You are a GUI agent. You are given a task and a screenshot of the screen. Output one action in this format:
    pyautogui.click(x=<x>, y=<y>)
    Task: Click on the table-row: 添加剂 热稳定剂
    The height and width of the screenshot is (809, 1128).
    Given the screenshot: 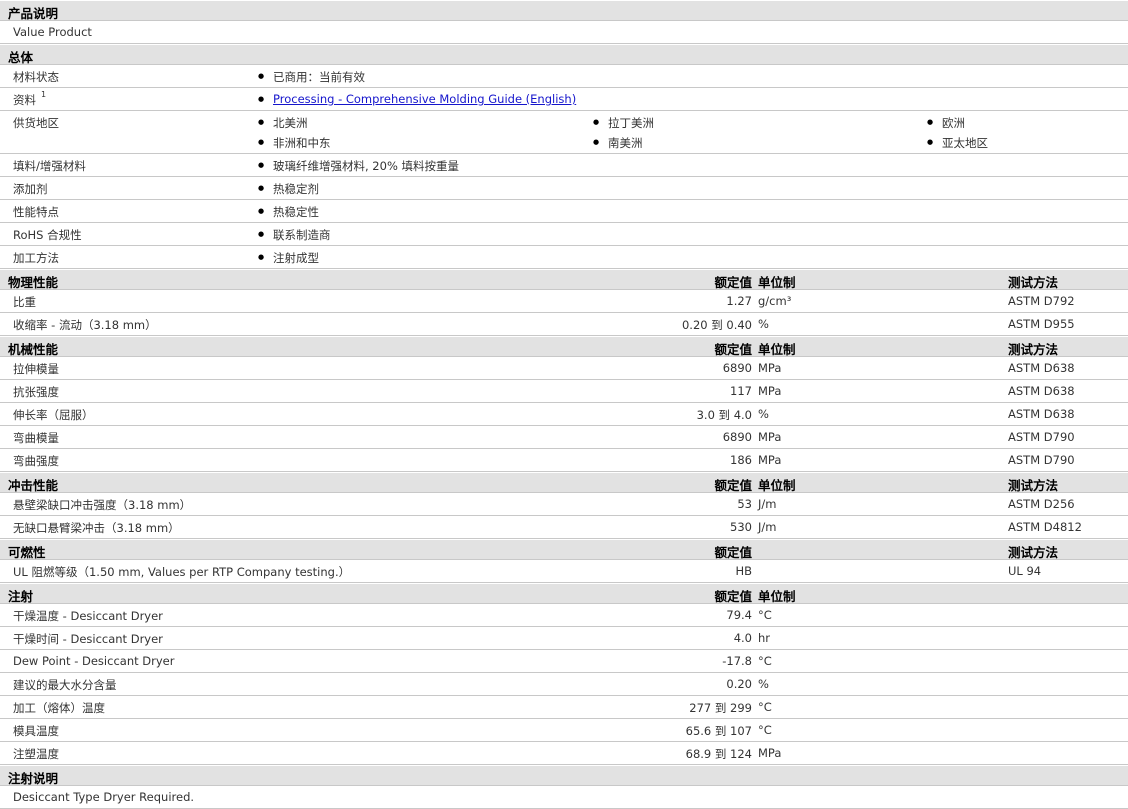 What is the action you would take?
    pyautogui.click(x=564, y=188)
    